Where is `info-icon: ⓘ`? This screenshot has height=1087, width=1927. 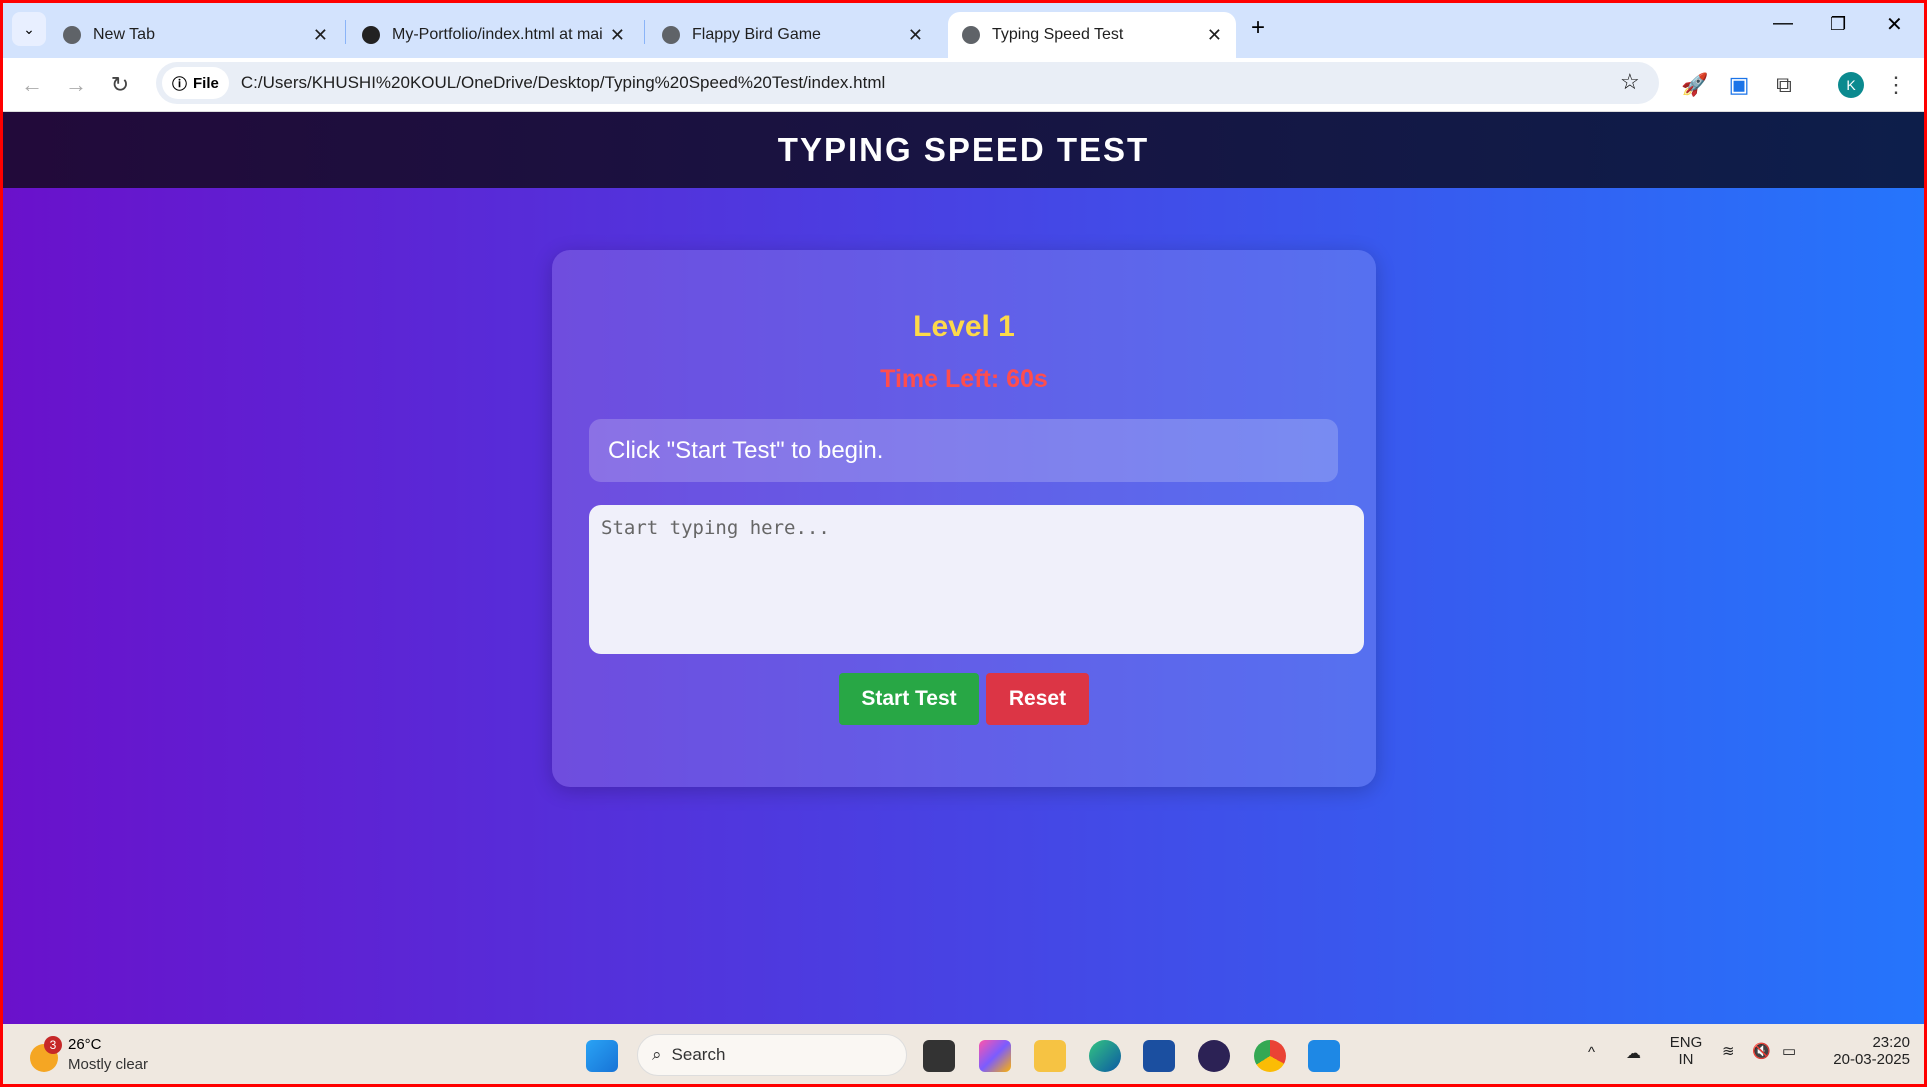
info-icon: ⓘ is located at coordinates (180, 84).